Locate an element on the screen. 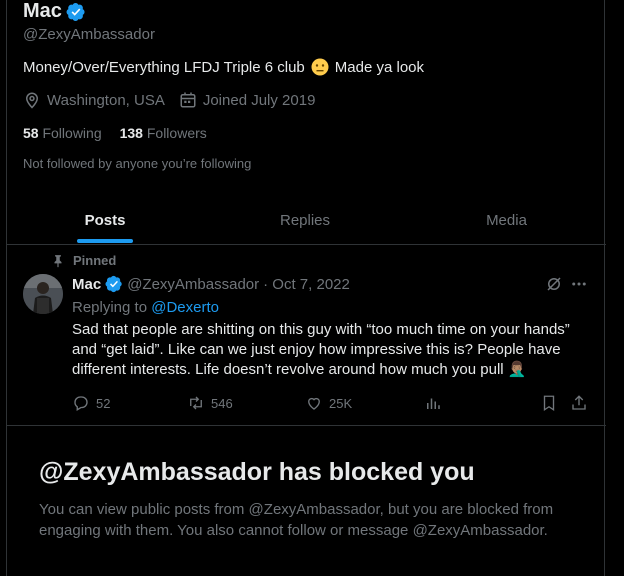 Image resolution: width=624 pixels, height=576 pixels. followers-count: 138 is located at coordinates (131, 133).